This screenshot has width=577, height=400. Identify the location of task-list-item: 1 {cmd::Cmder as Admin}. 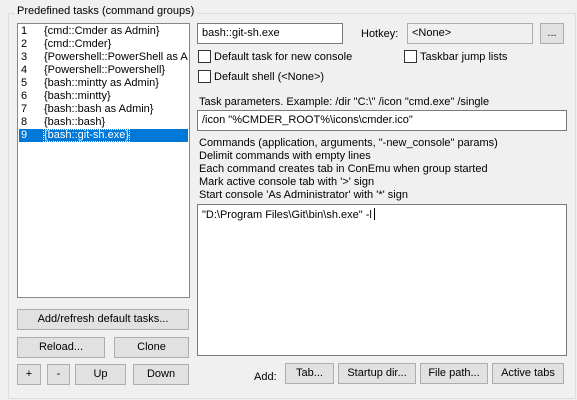
(103, 31).